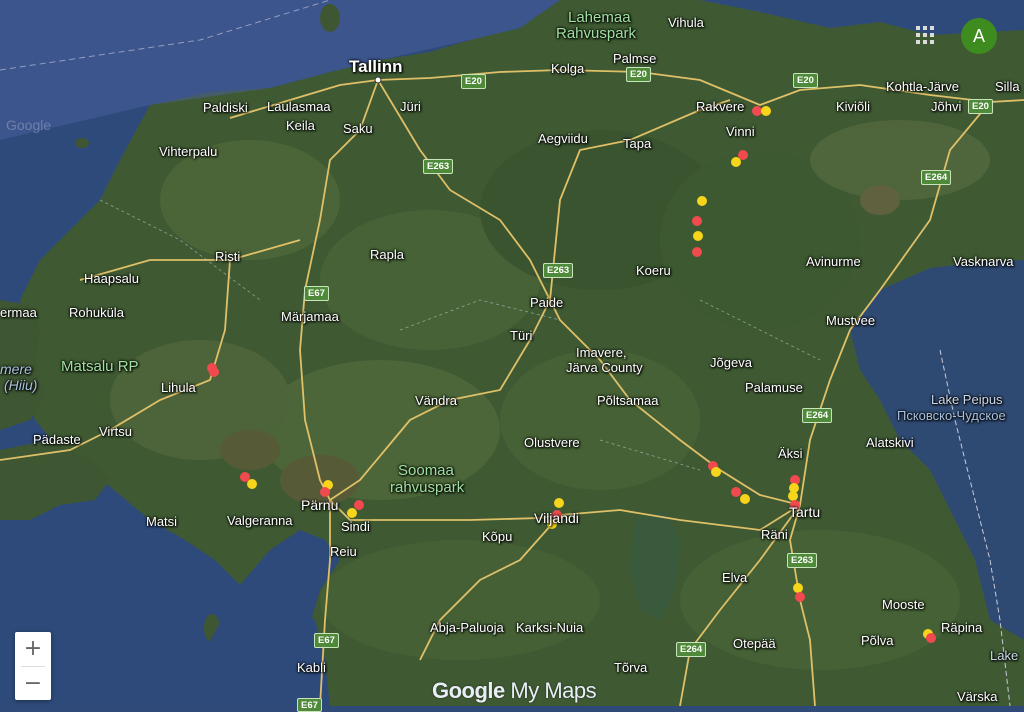  I want to click on avatar: A, so click(979, 36).